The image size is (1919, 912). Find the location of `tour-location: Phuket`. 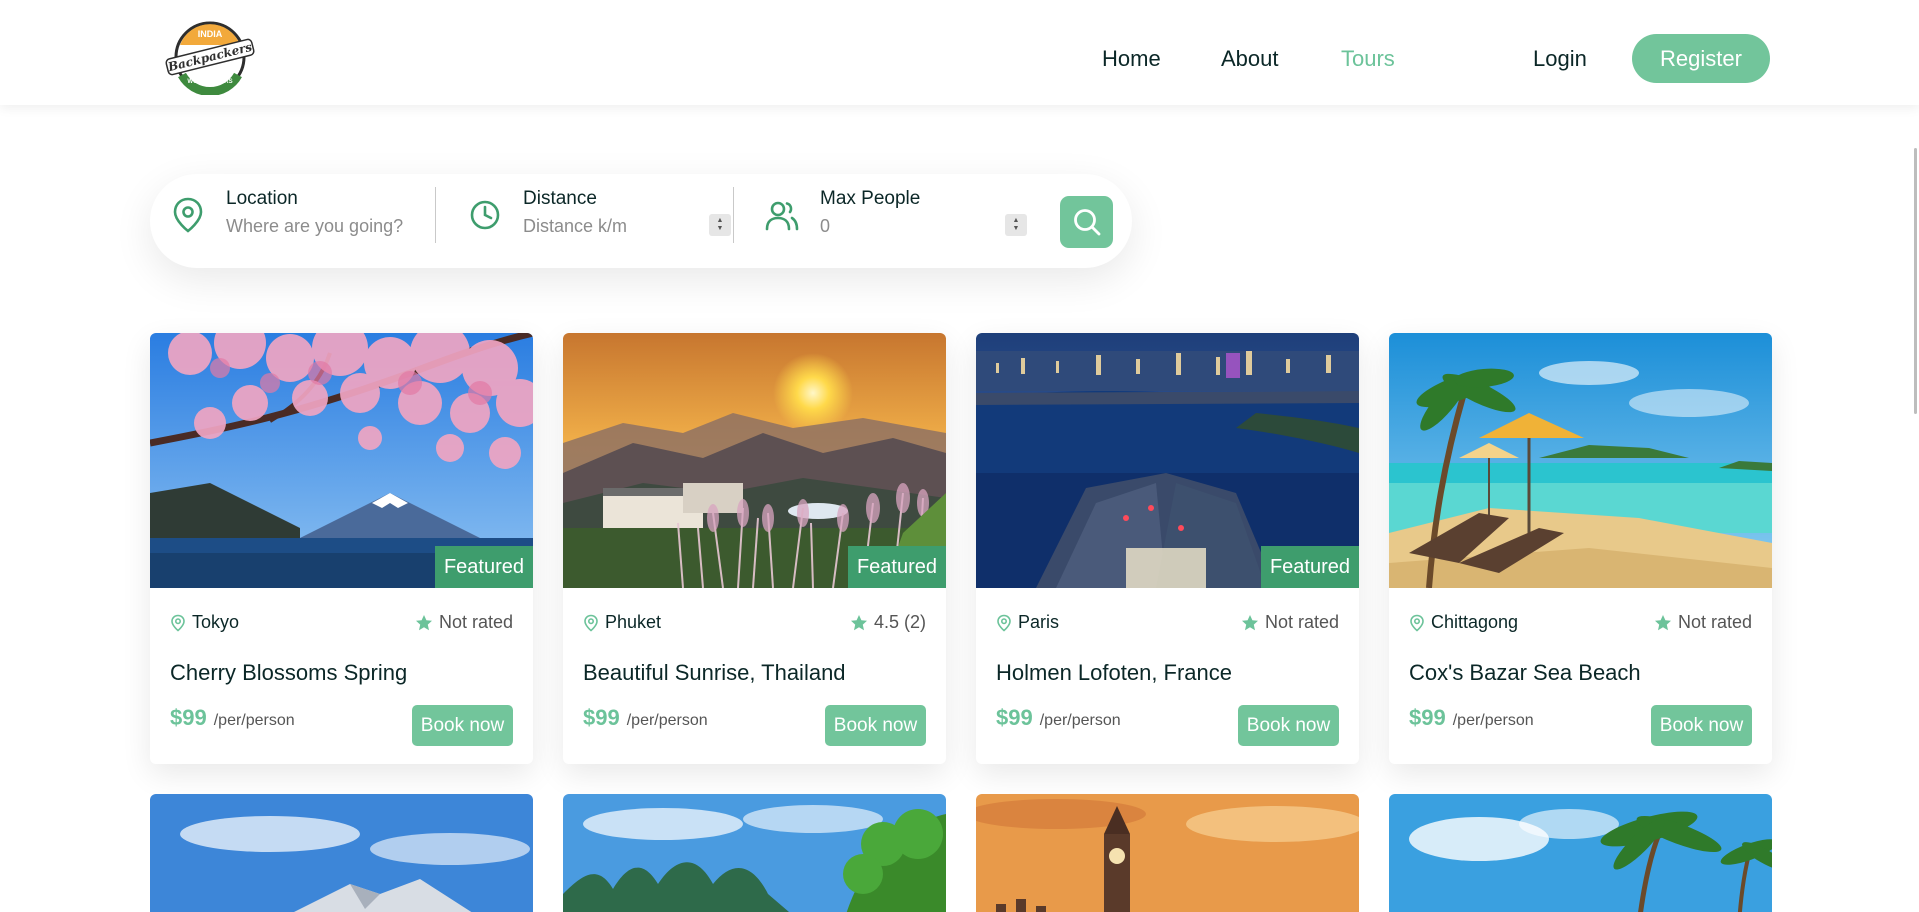

tour-location: Phuket is located at coordinates (622, 622).